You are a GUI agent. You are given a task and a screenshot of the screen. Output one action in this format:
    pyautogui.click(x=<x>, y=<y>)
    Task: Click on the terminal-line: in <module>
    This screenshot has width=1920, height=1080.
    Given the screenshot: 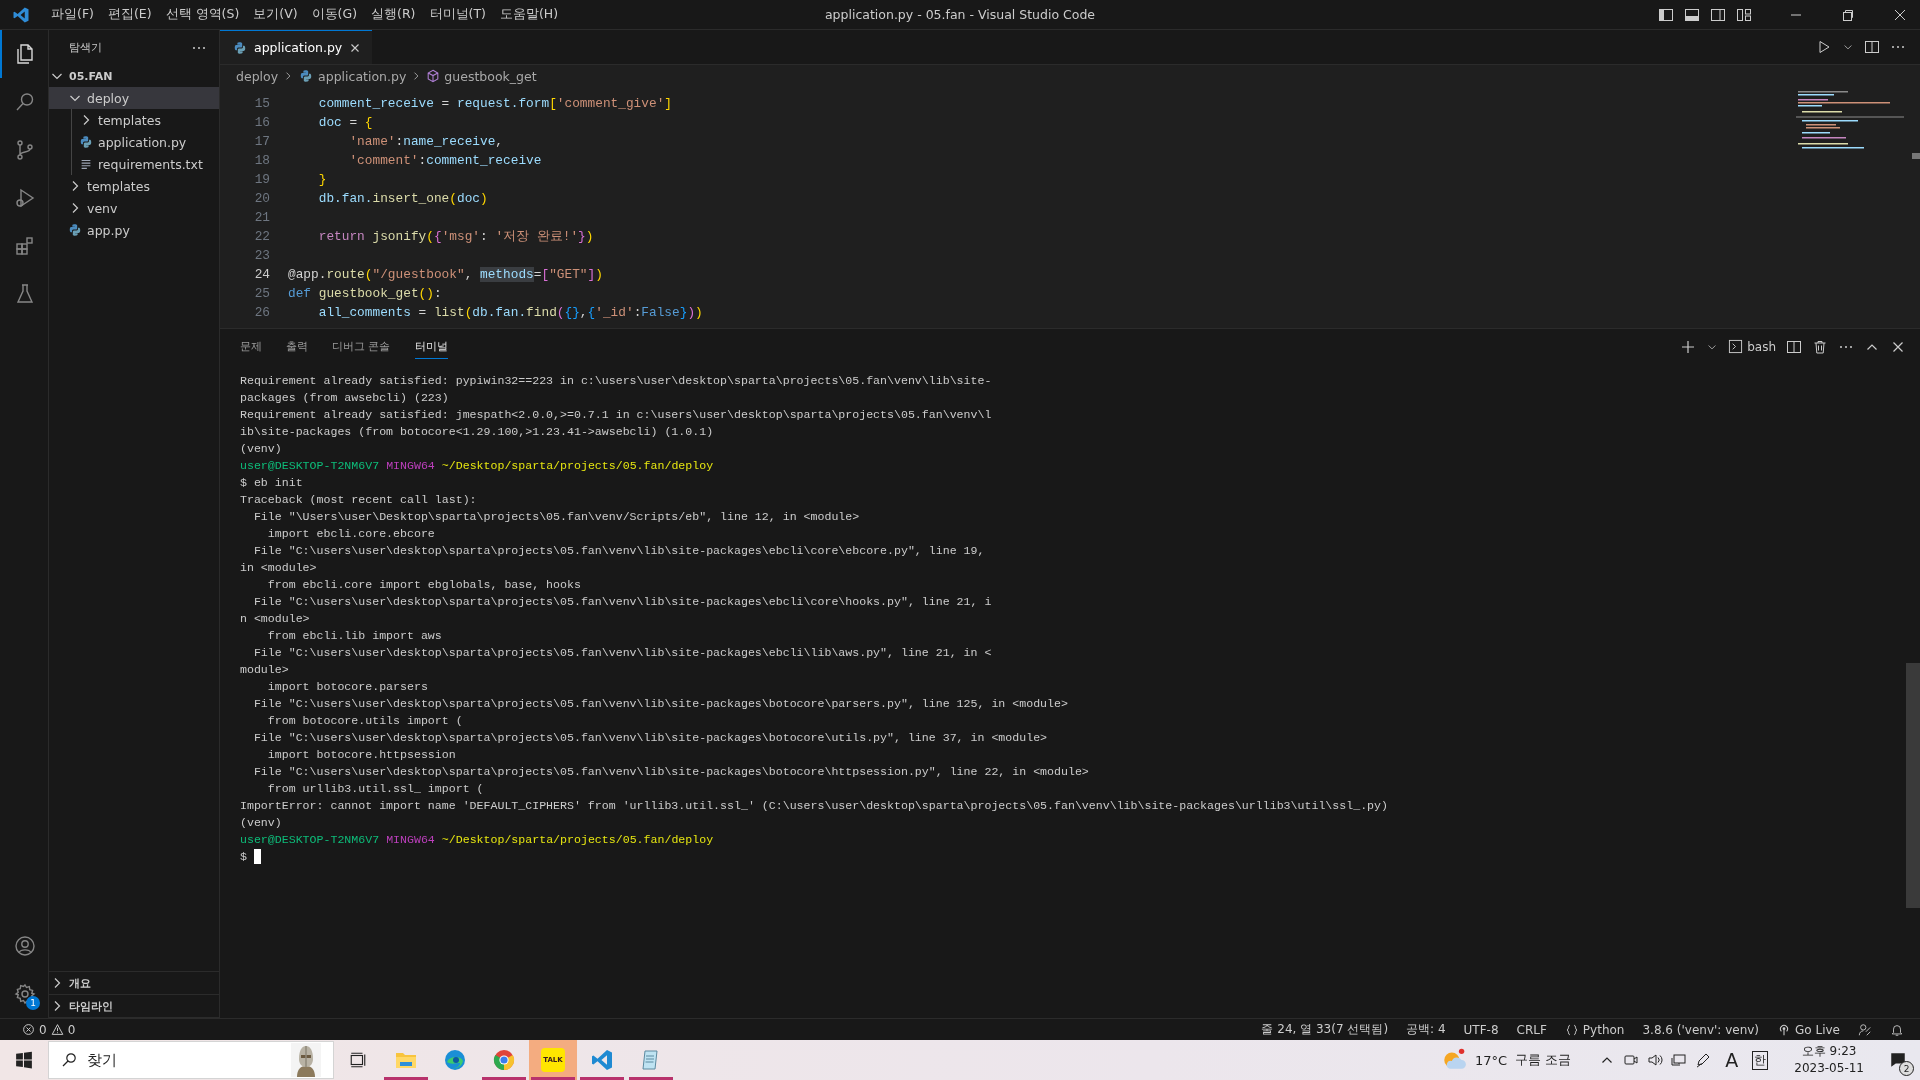 What is the action you would take?
    pyautogui.click(x=279, y=568)
    